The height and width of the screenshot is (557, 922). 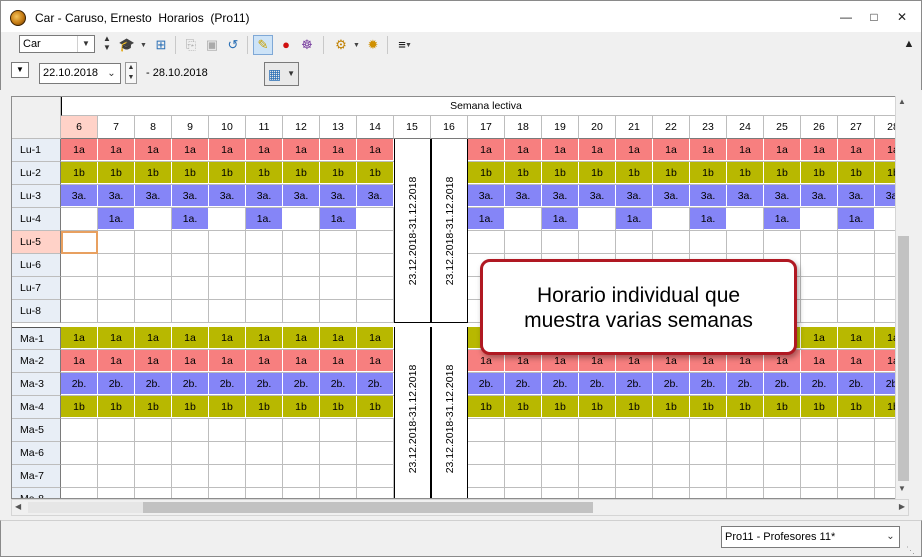 What do you see at coordinates (191, 45) in the screenshot?
I see `export-icon: ⎘` at bounding box center [191, 45].